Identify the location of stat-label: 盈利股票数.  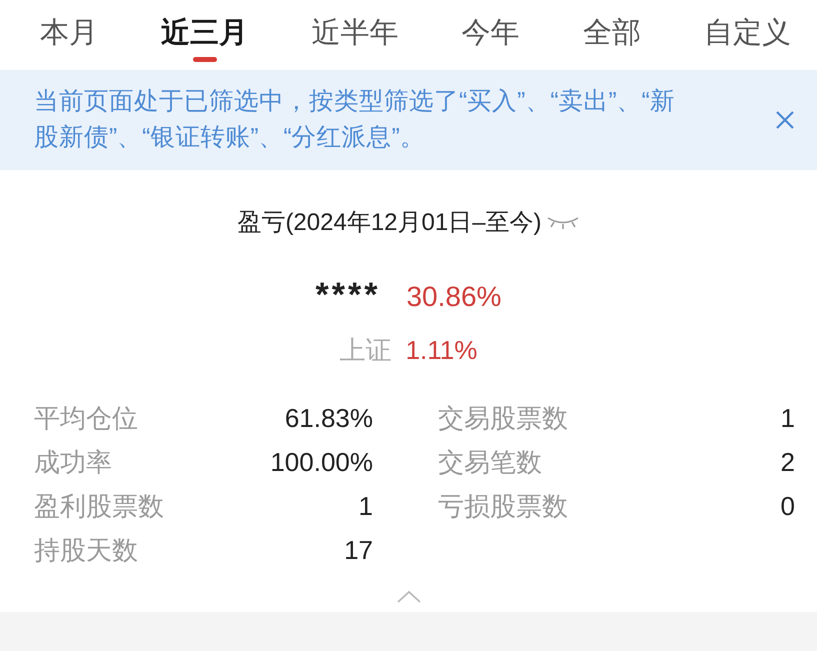
(99, 506).